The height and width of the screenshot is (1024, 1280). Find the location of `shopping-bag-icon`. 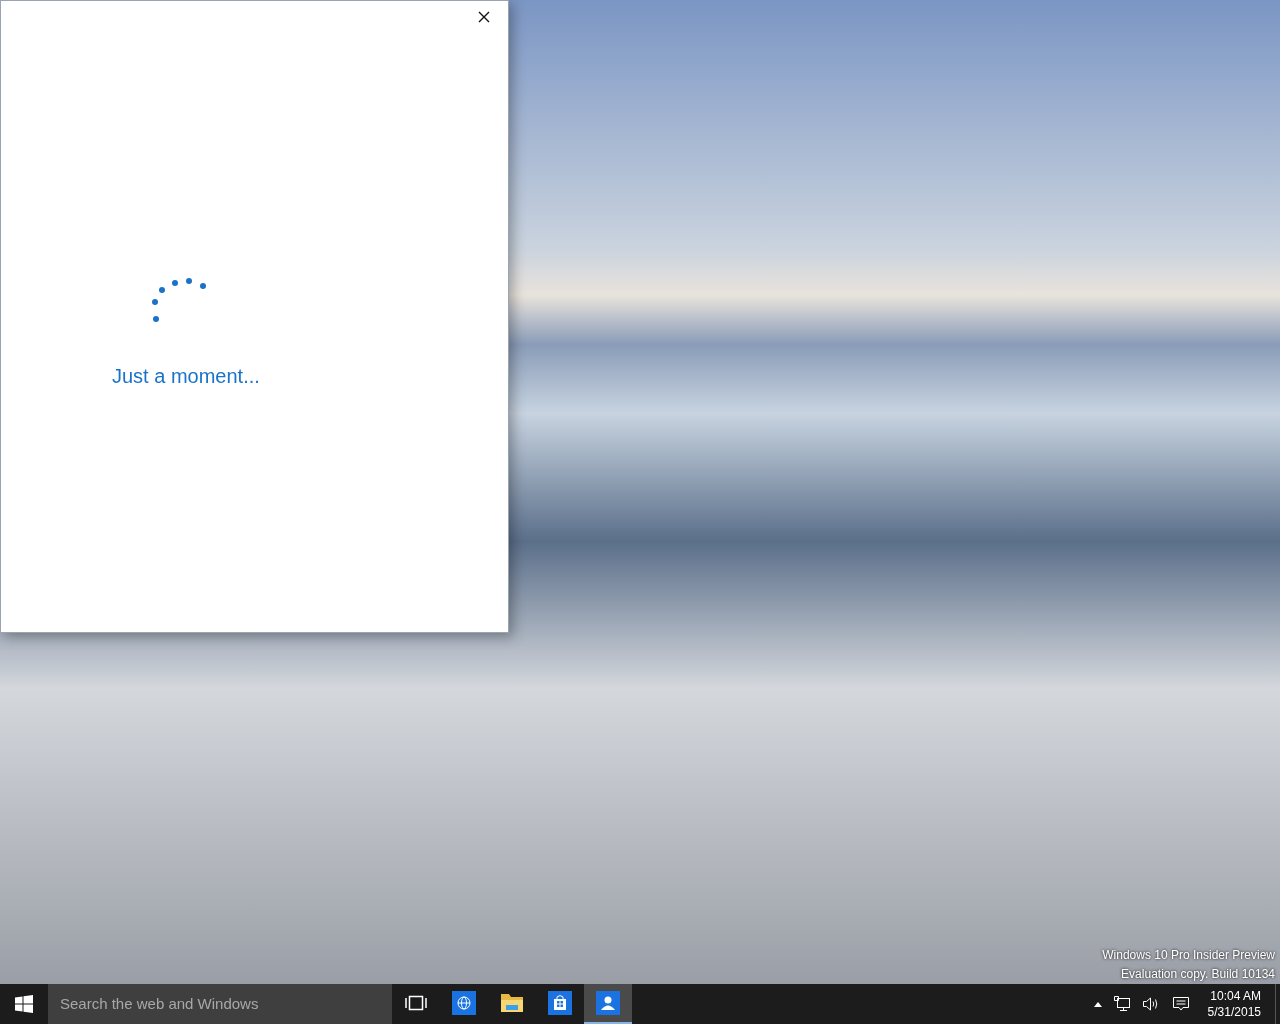

shopping-bag-icon is located at coordinates (560, 1003).